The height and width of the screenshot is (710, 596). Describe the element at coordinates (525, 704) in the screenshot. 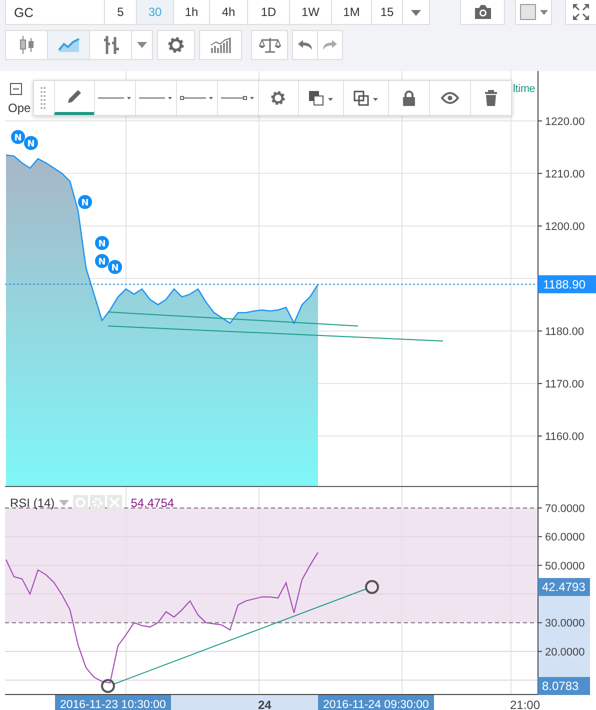

I see `axis-label: 21:00` at that location.